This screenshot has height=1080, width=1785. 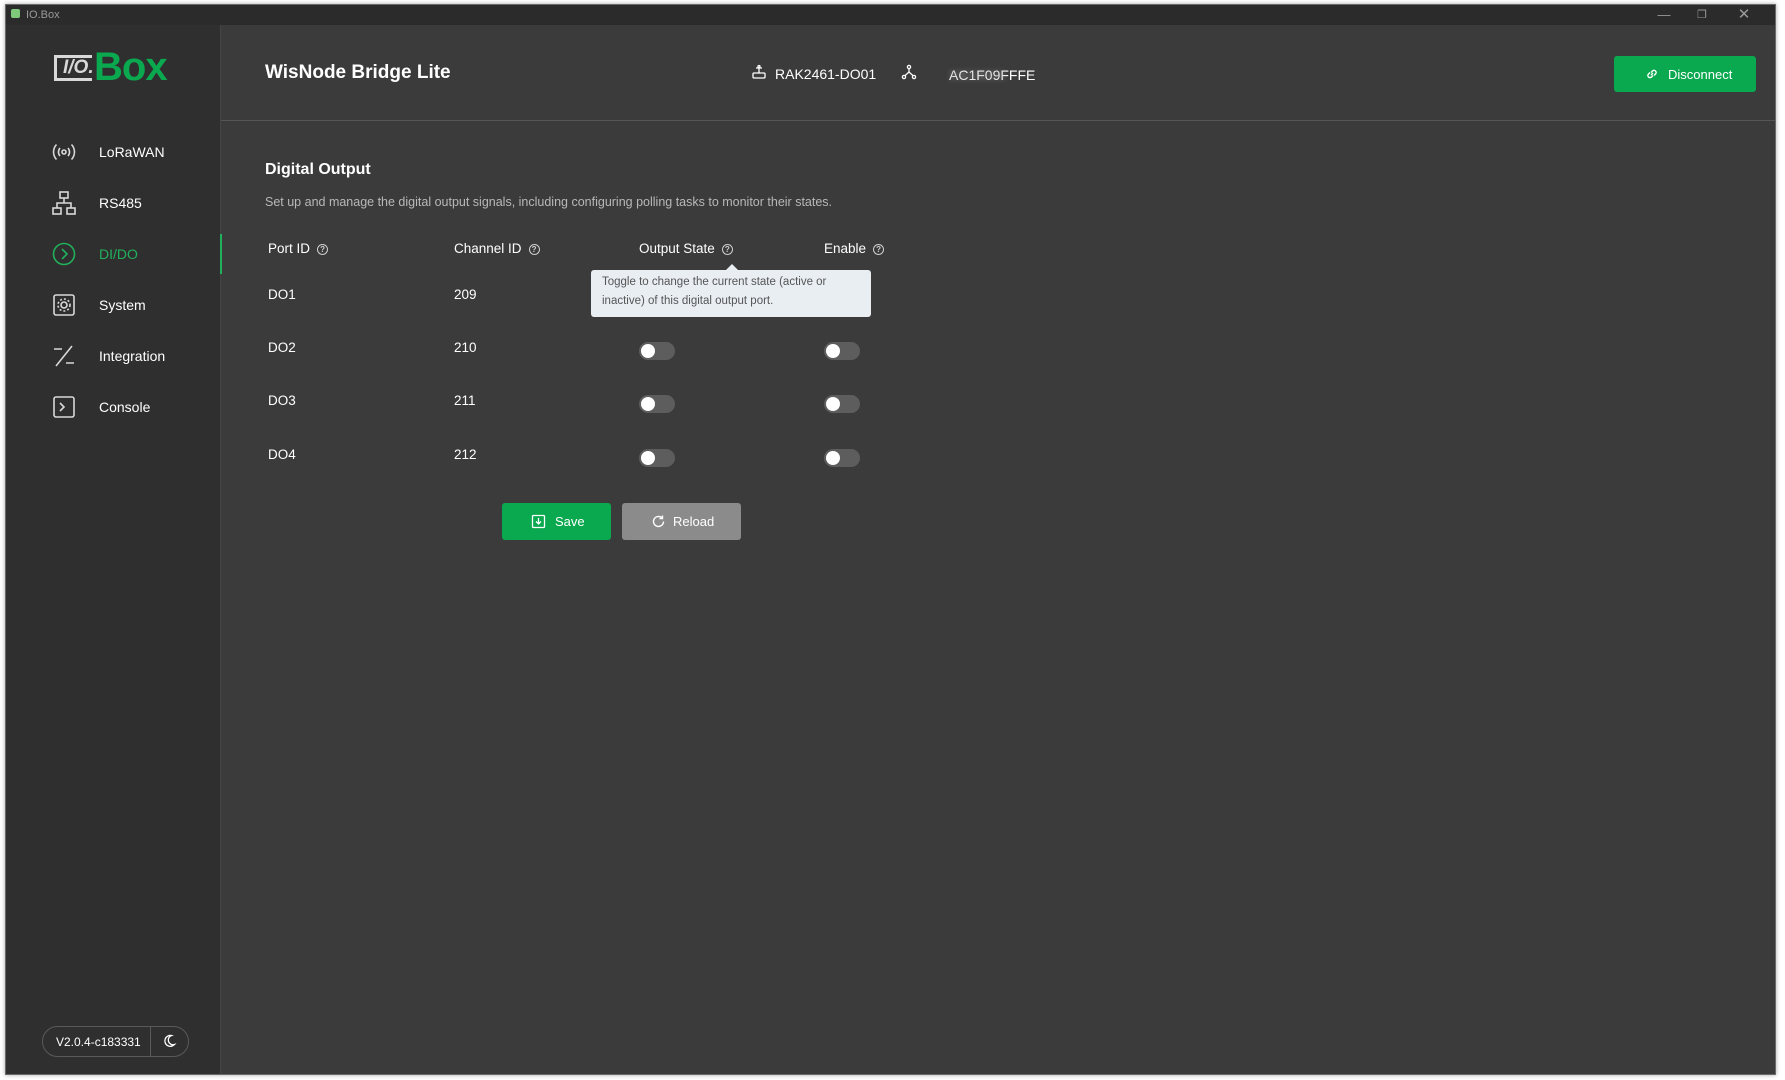 I want to click on sidebar-item-label: Console, so click(x=125, y=407).